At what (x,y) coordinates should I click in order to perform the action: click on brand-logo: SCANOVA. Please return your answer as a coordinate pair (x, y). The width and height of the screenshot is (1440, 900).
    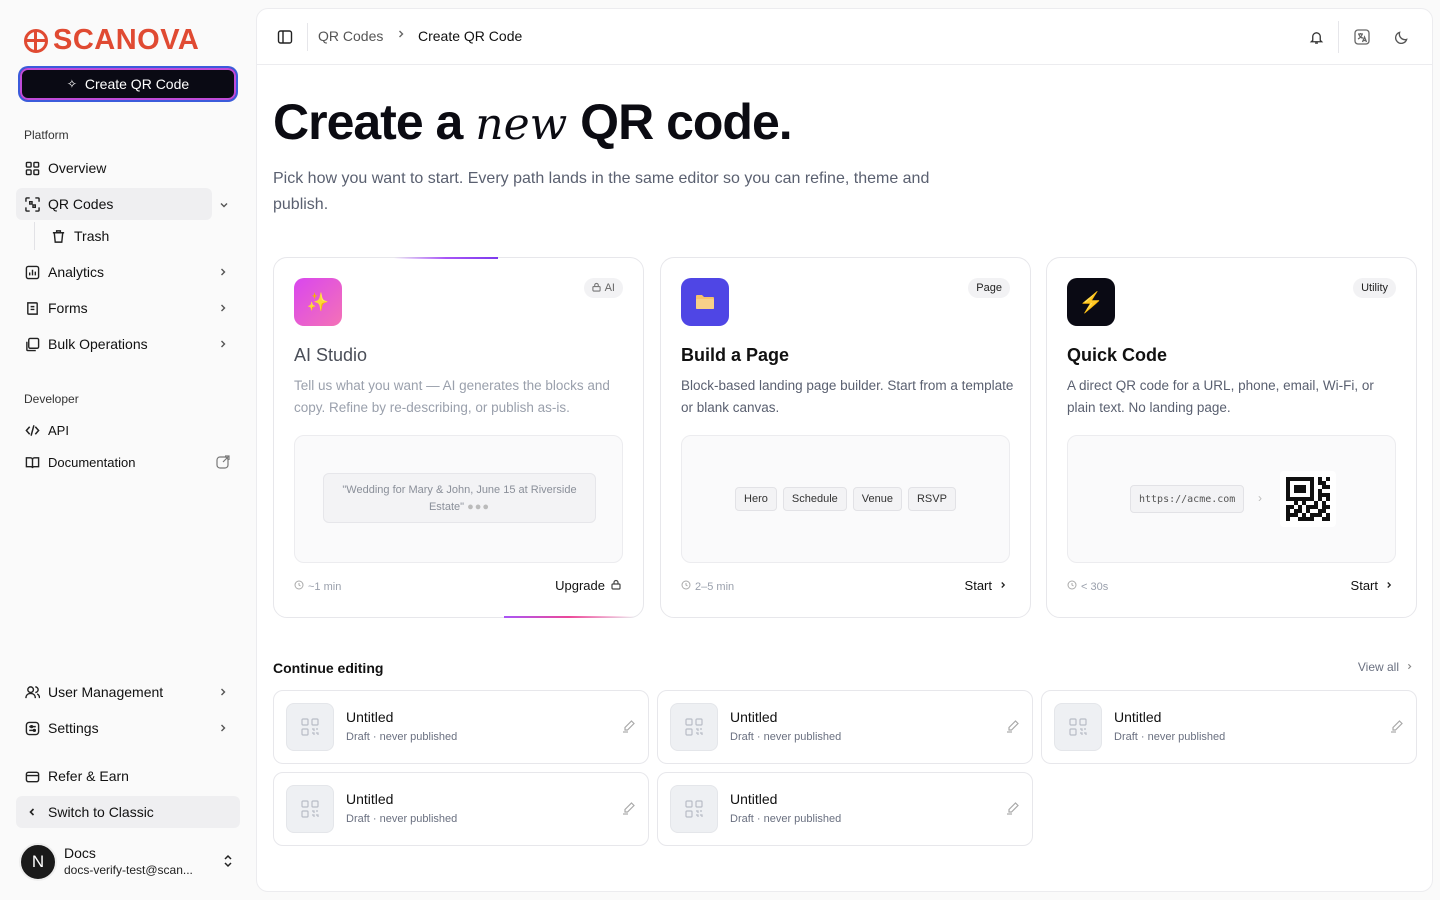
    Looking at the image, I should click on (111, 40).